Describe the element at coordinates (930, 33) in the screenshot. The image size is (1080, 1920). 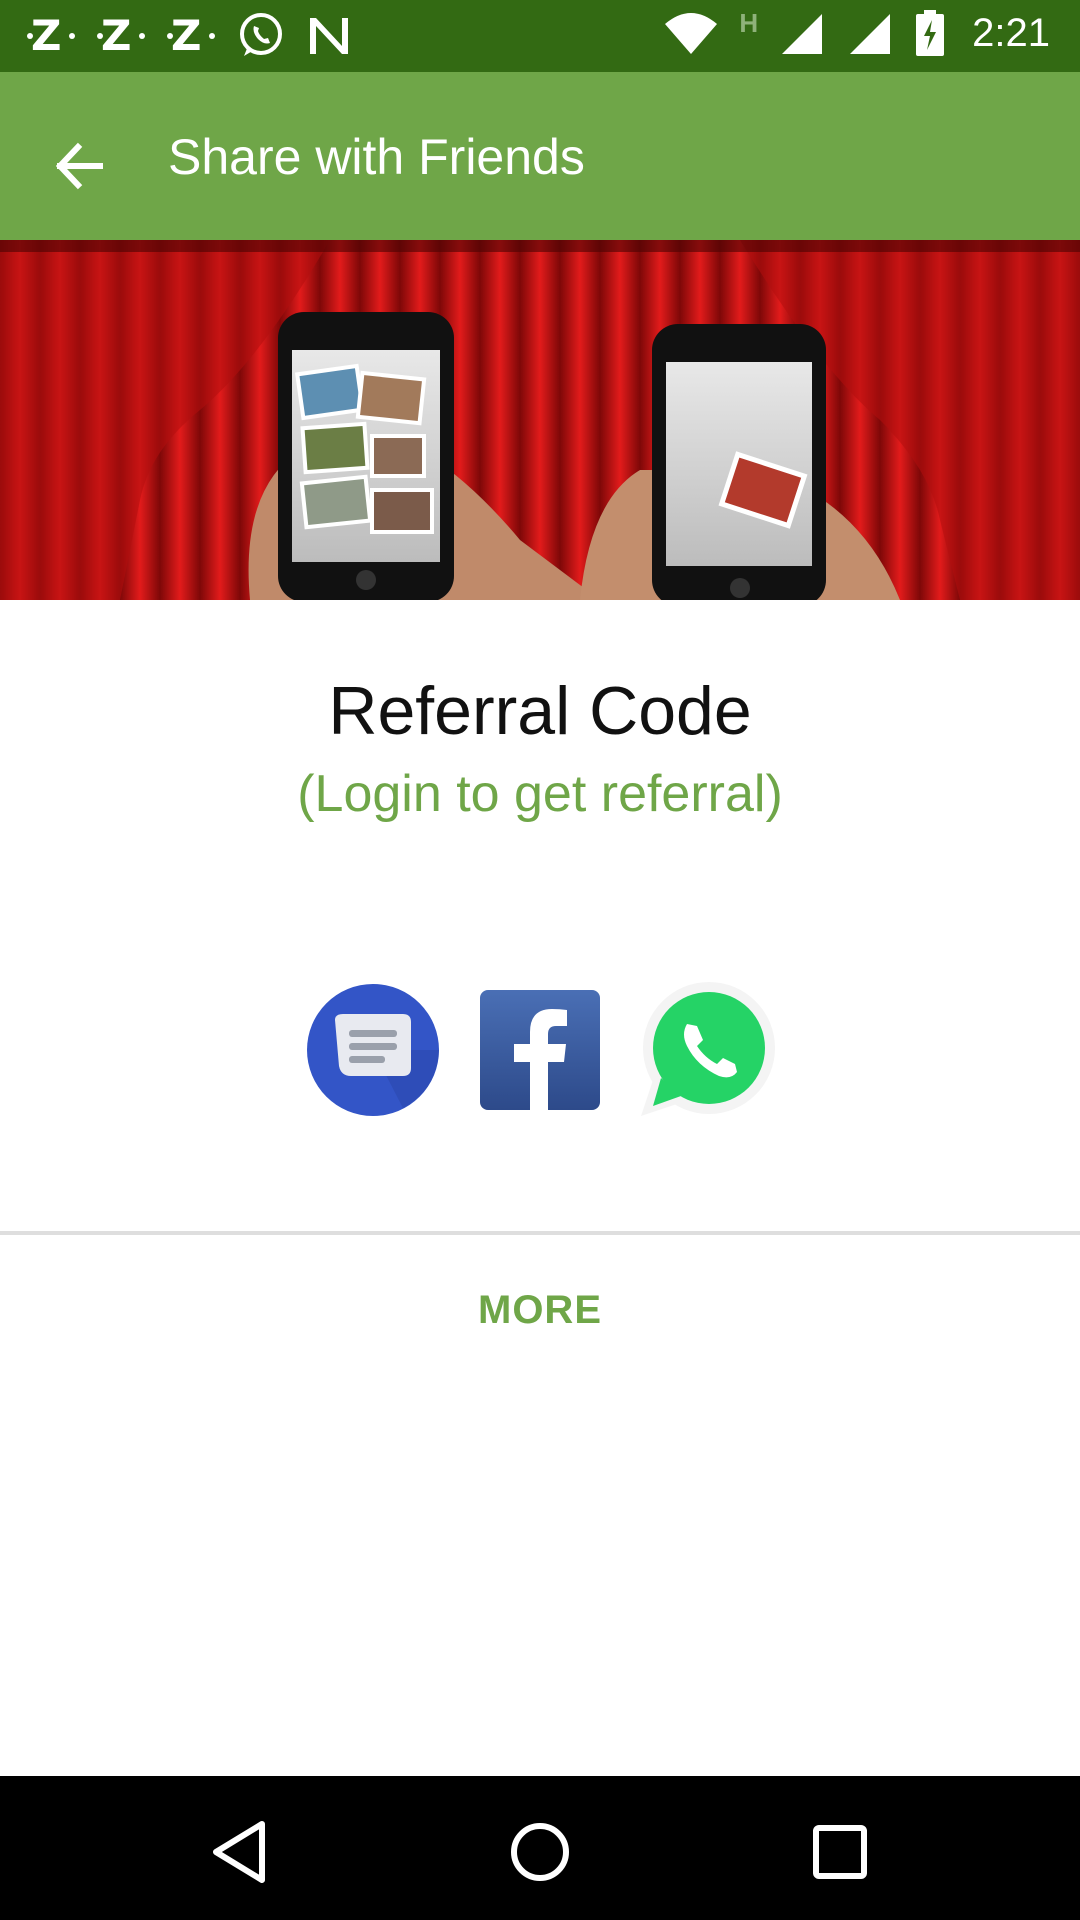
I see `battery-charging-icon` at that location.